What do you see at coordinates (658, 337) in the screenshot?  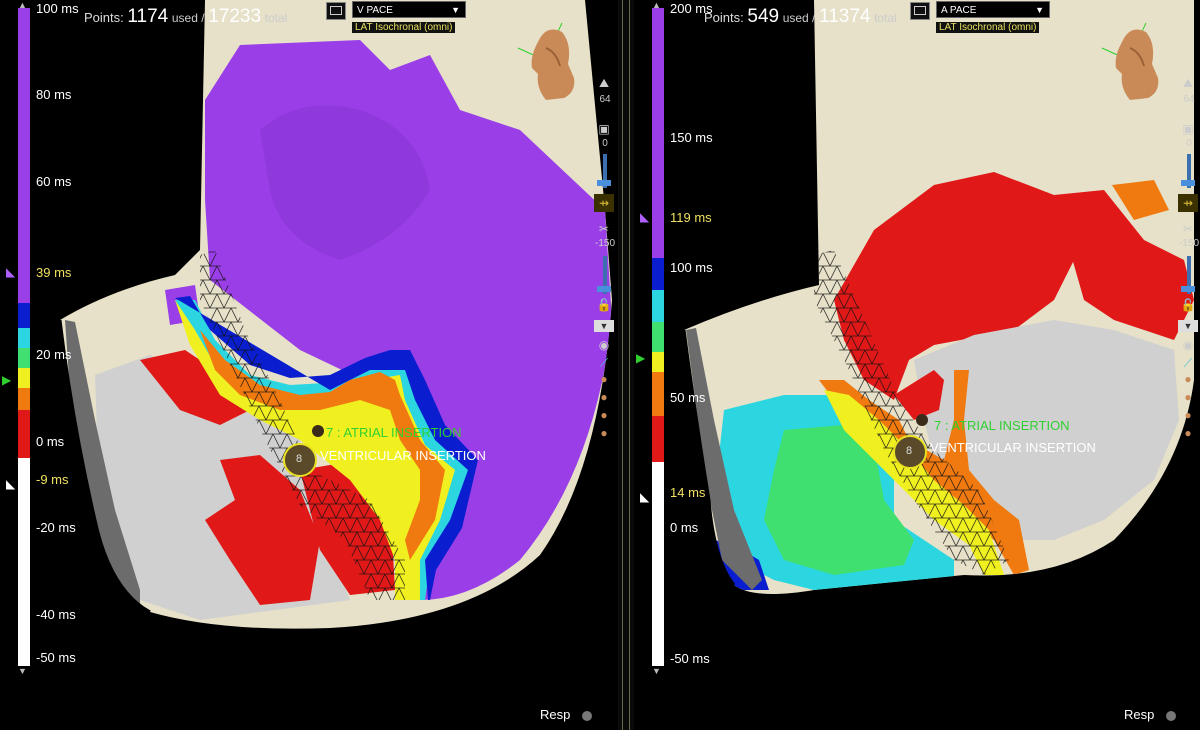 I see `right-color-scale` at bounding box center [658, 337].